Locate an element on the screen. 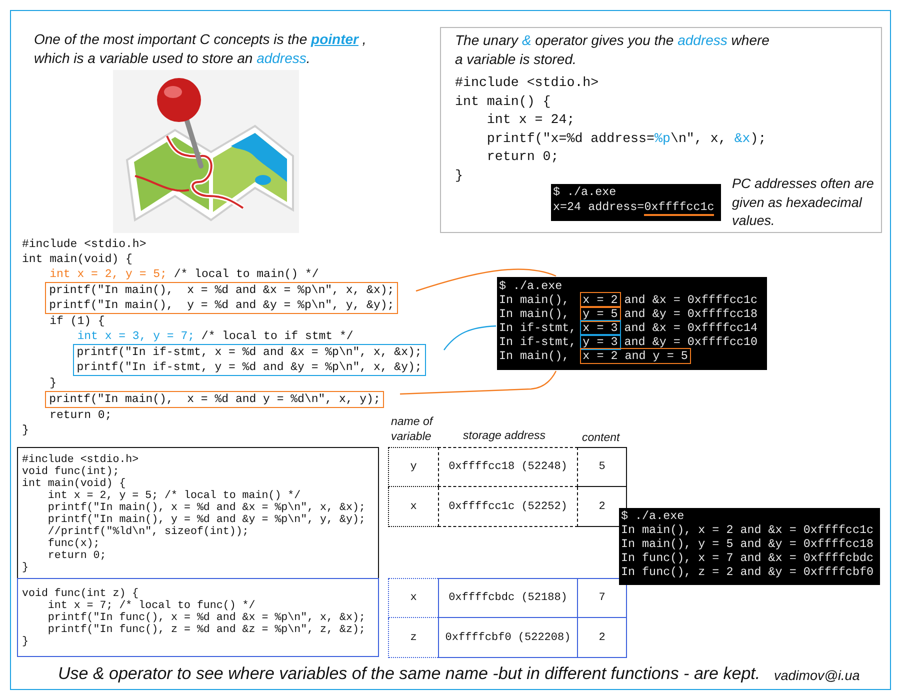 This screenshot has width=900, height=700. code-line: if (1) { is located at coordinates (76, 321).